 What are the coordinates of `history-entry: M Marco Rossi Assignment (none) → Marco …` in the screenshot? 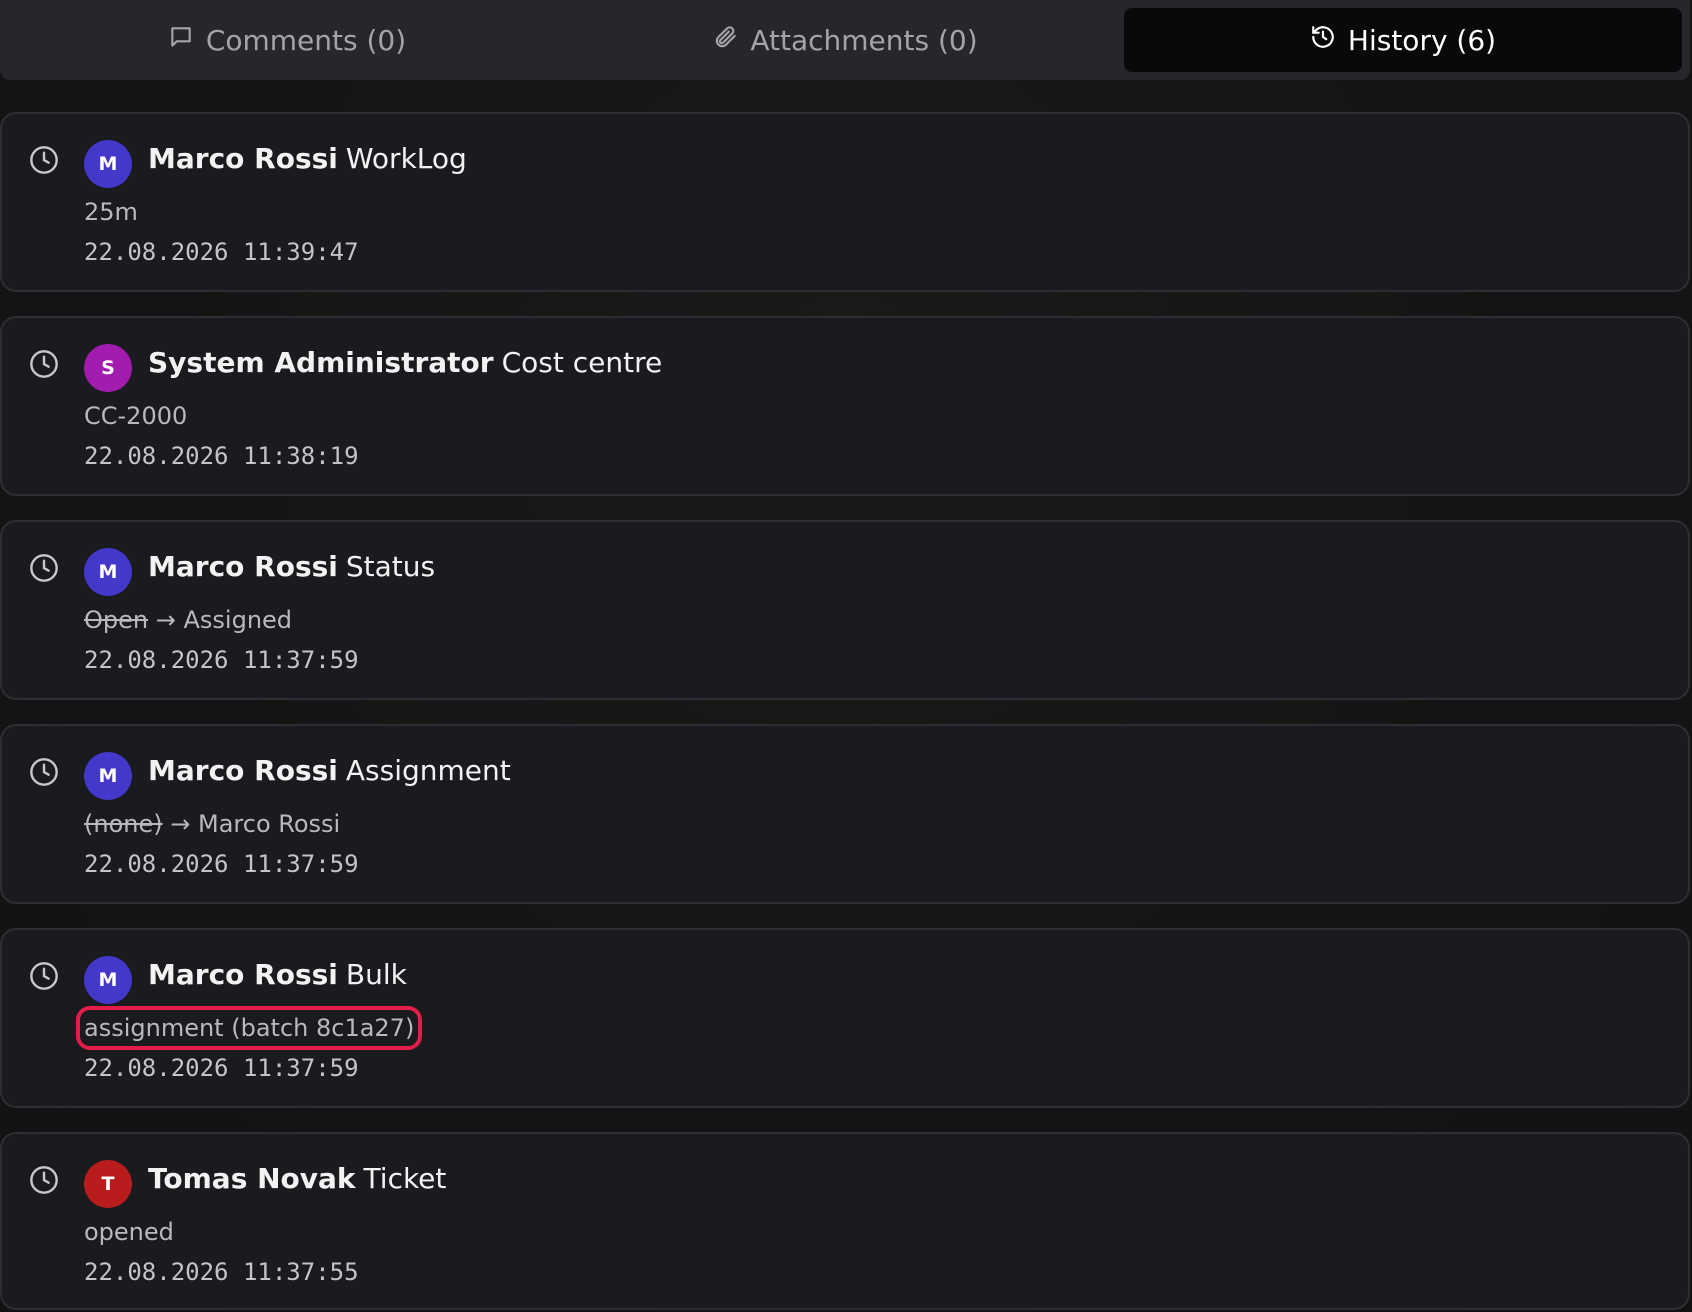 It's located at (845, 814).